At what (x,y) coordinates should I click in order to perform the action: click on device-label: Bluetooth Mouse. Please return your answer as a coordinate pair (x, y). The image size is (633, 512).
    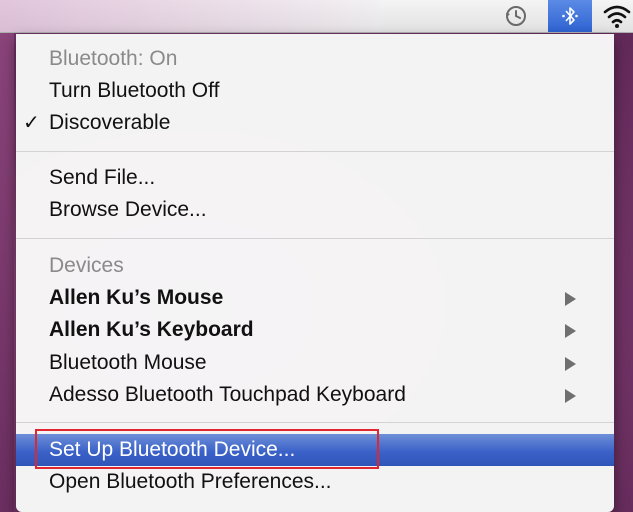
    Looking at the image, I should click on (128, 362).